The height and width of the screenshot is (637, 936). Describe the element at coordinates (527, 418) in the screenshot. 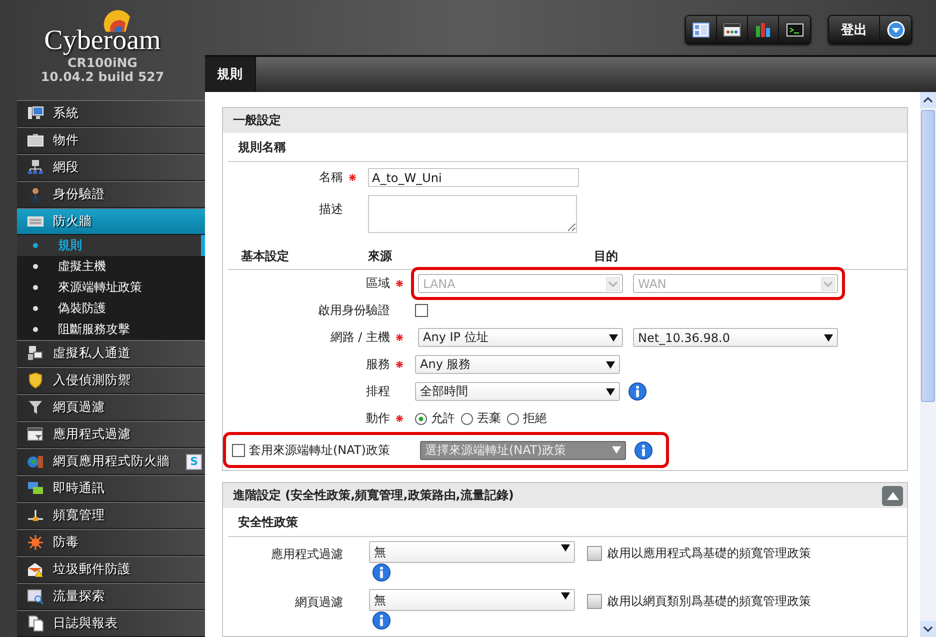

I see `radio-option: 拒絕` at that location.